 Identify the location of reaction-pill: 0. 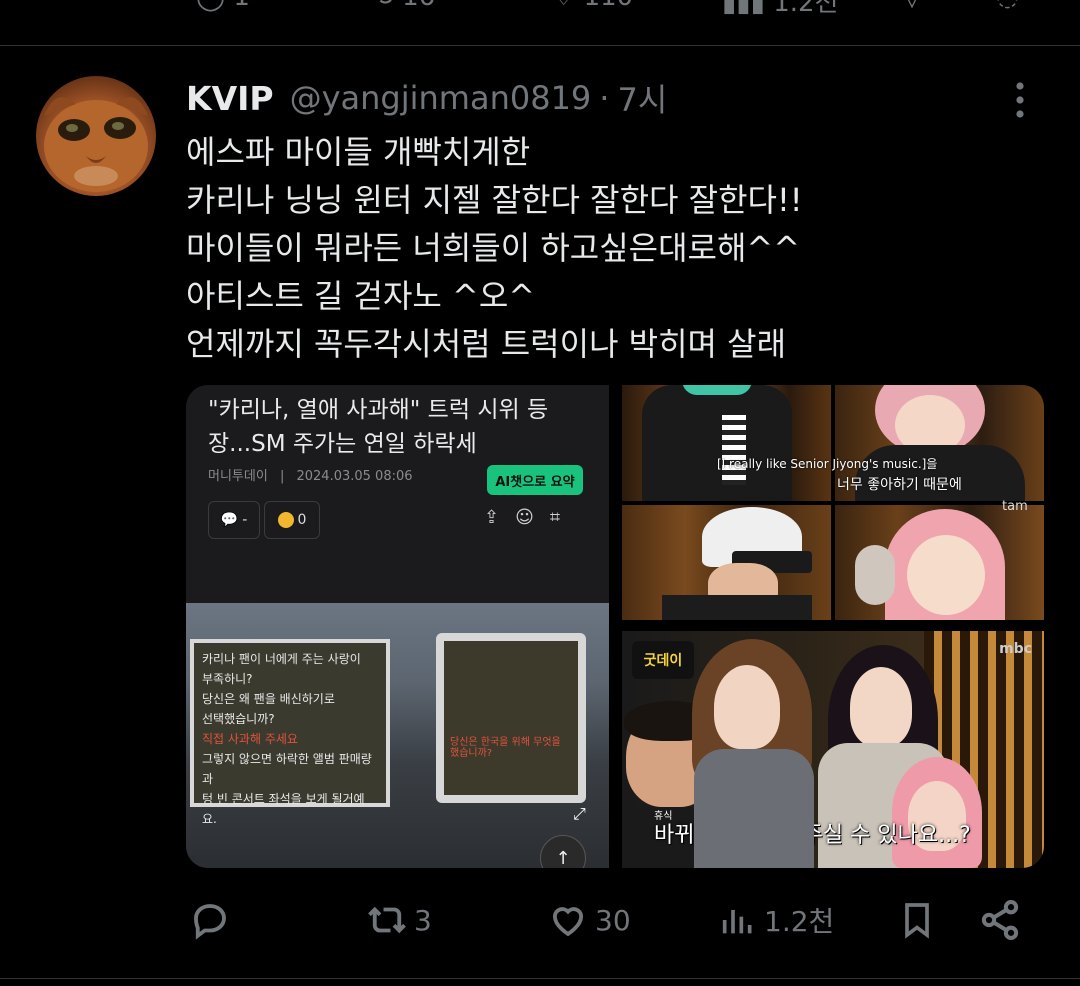
(292, 520).